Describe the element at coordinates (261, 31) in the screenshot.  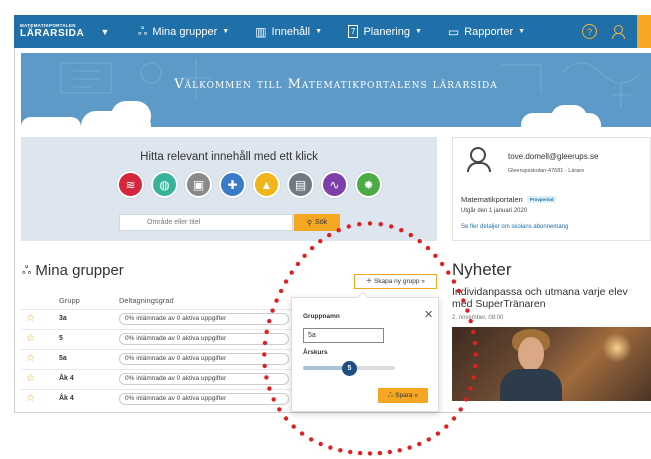
I see `book-icon: ▥` at that location.